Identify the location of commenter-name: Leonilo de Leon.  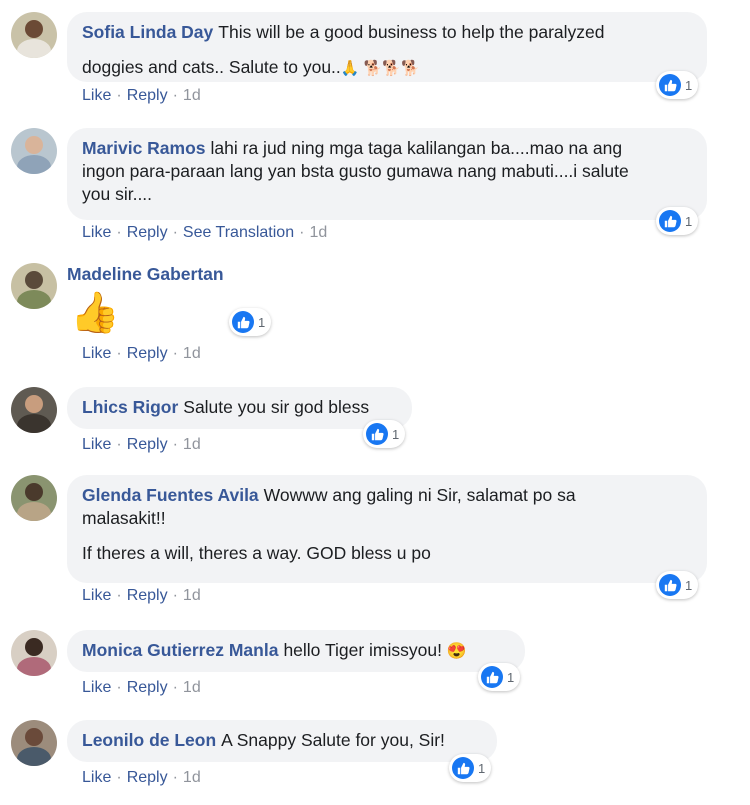
(149, 740).